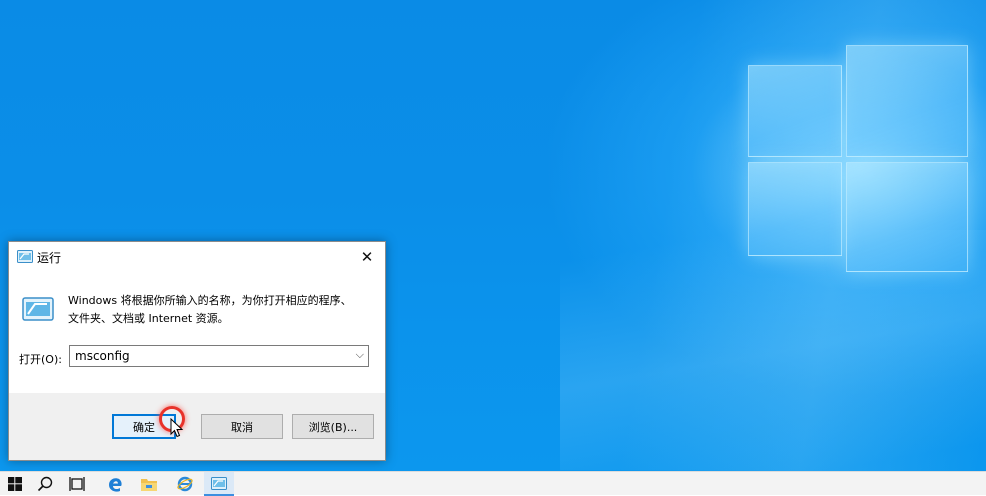 The width and height of the screenshot is (986, 496). I want to click on dialog-title: 运行, so click(49, 258).